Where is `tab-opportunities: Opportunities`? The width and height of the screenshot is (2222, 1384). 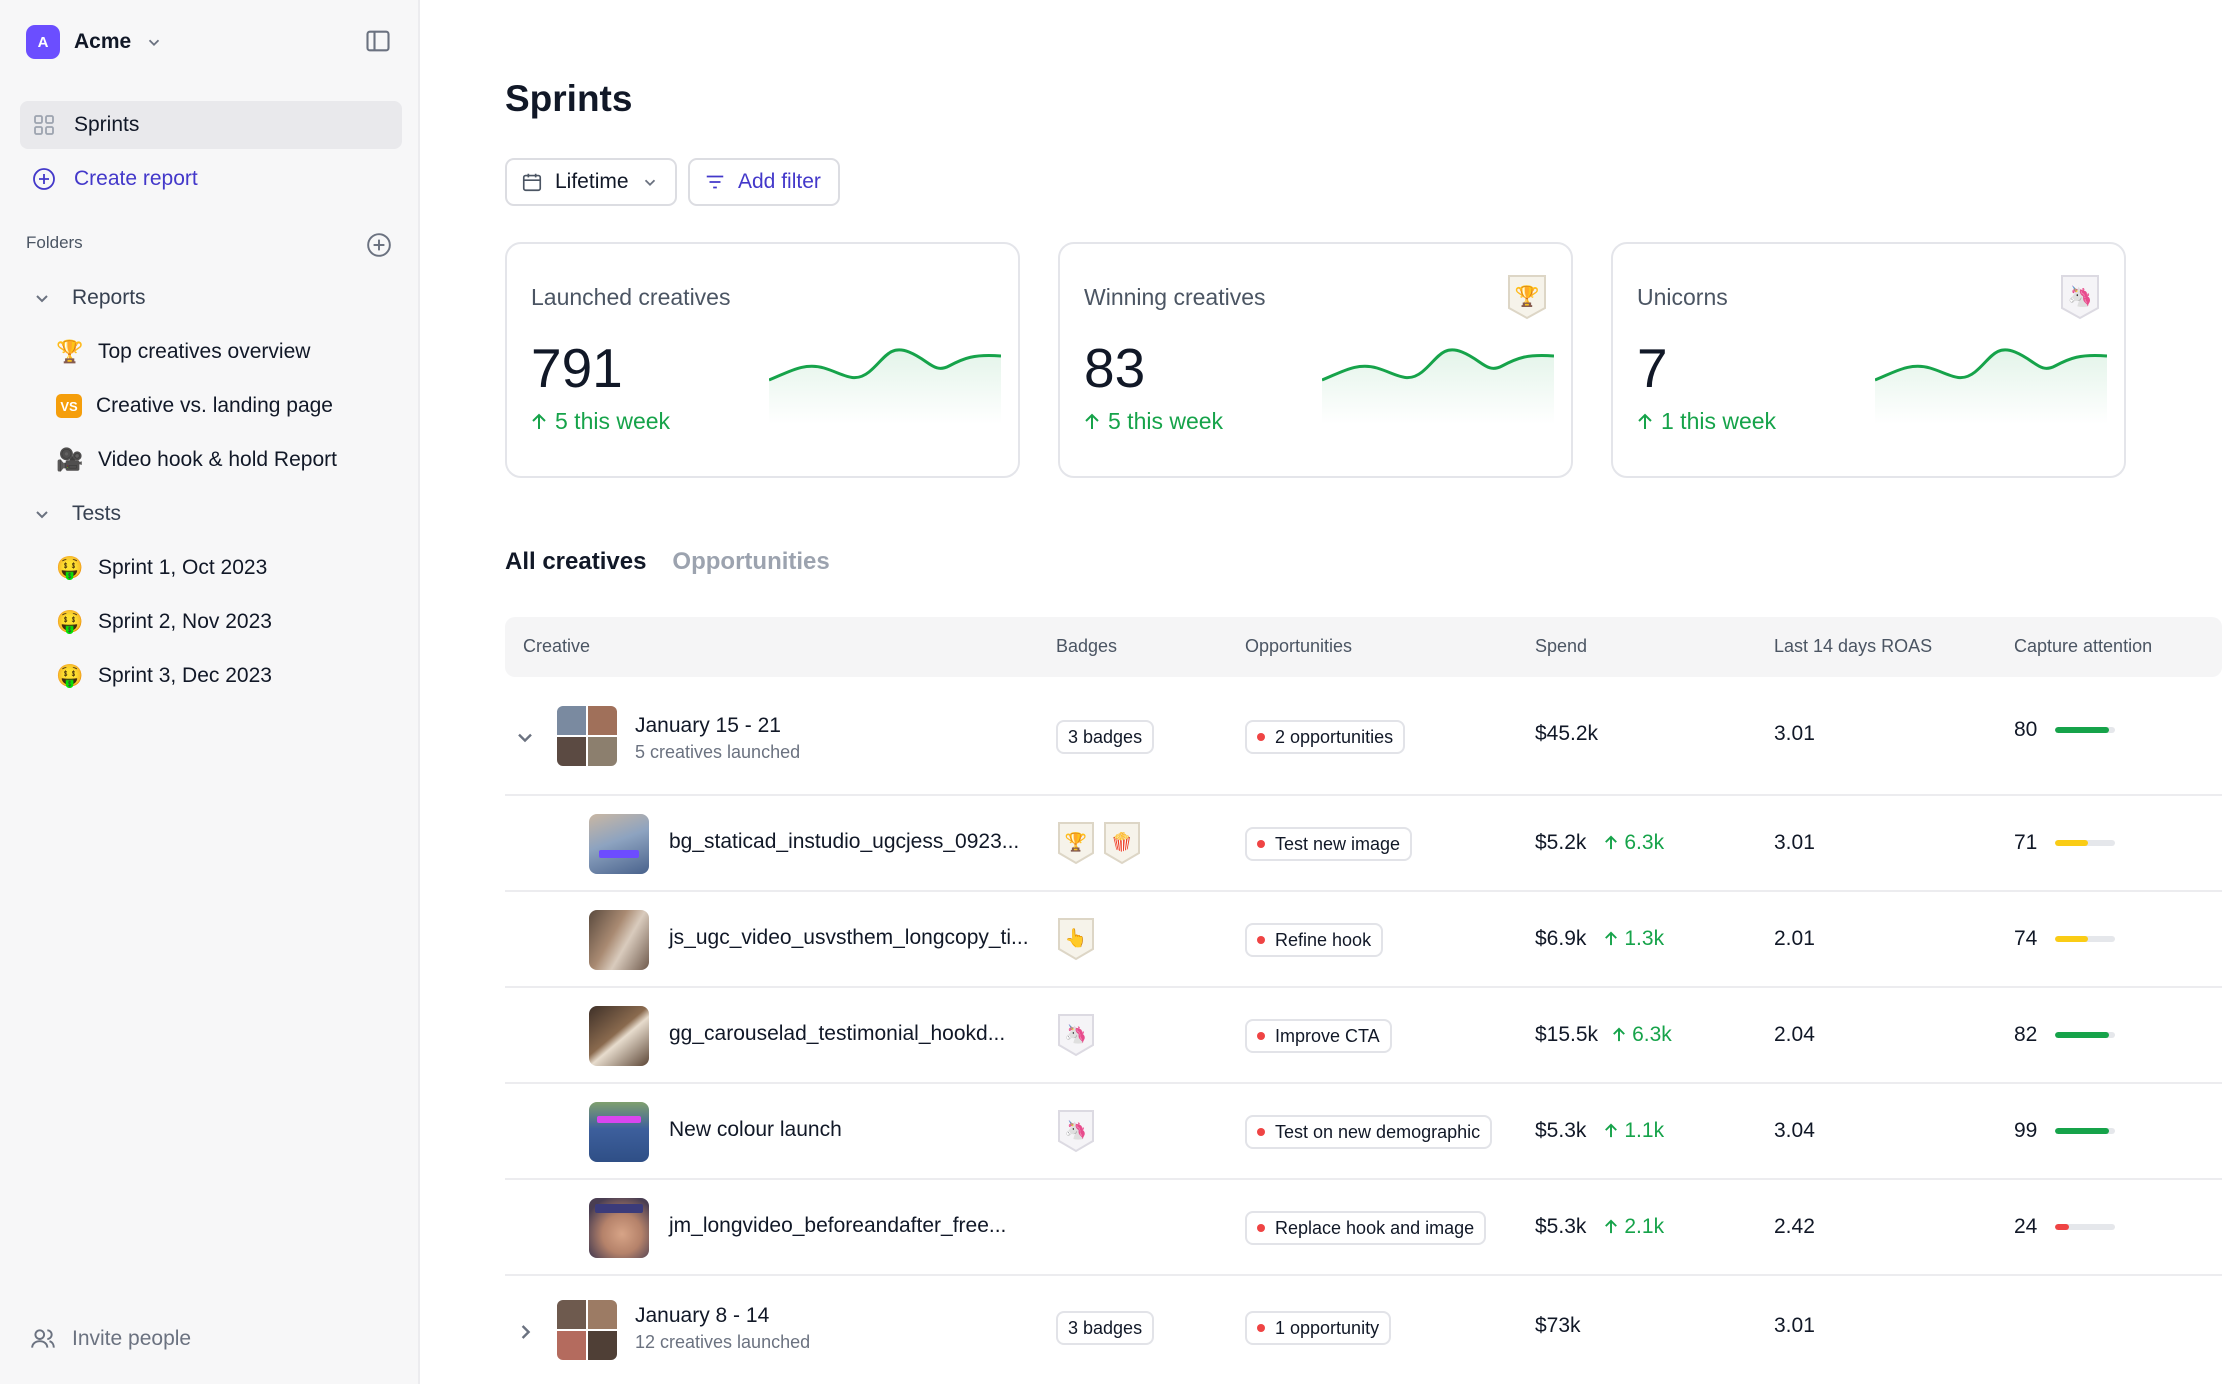
tab-opportunities: Opportunities is located at coordinates (750, 562).